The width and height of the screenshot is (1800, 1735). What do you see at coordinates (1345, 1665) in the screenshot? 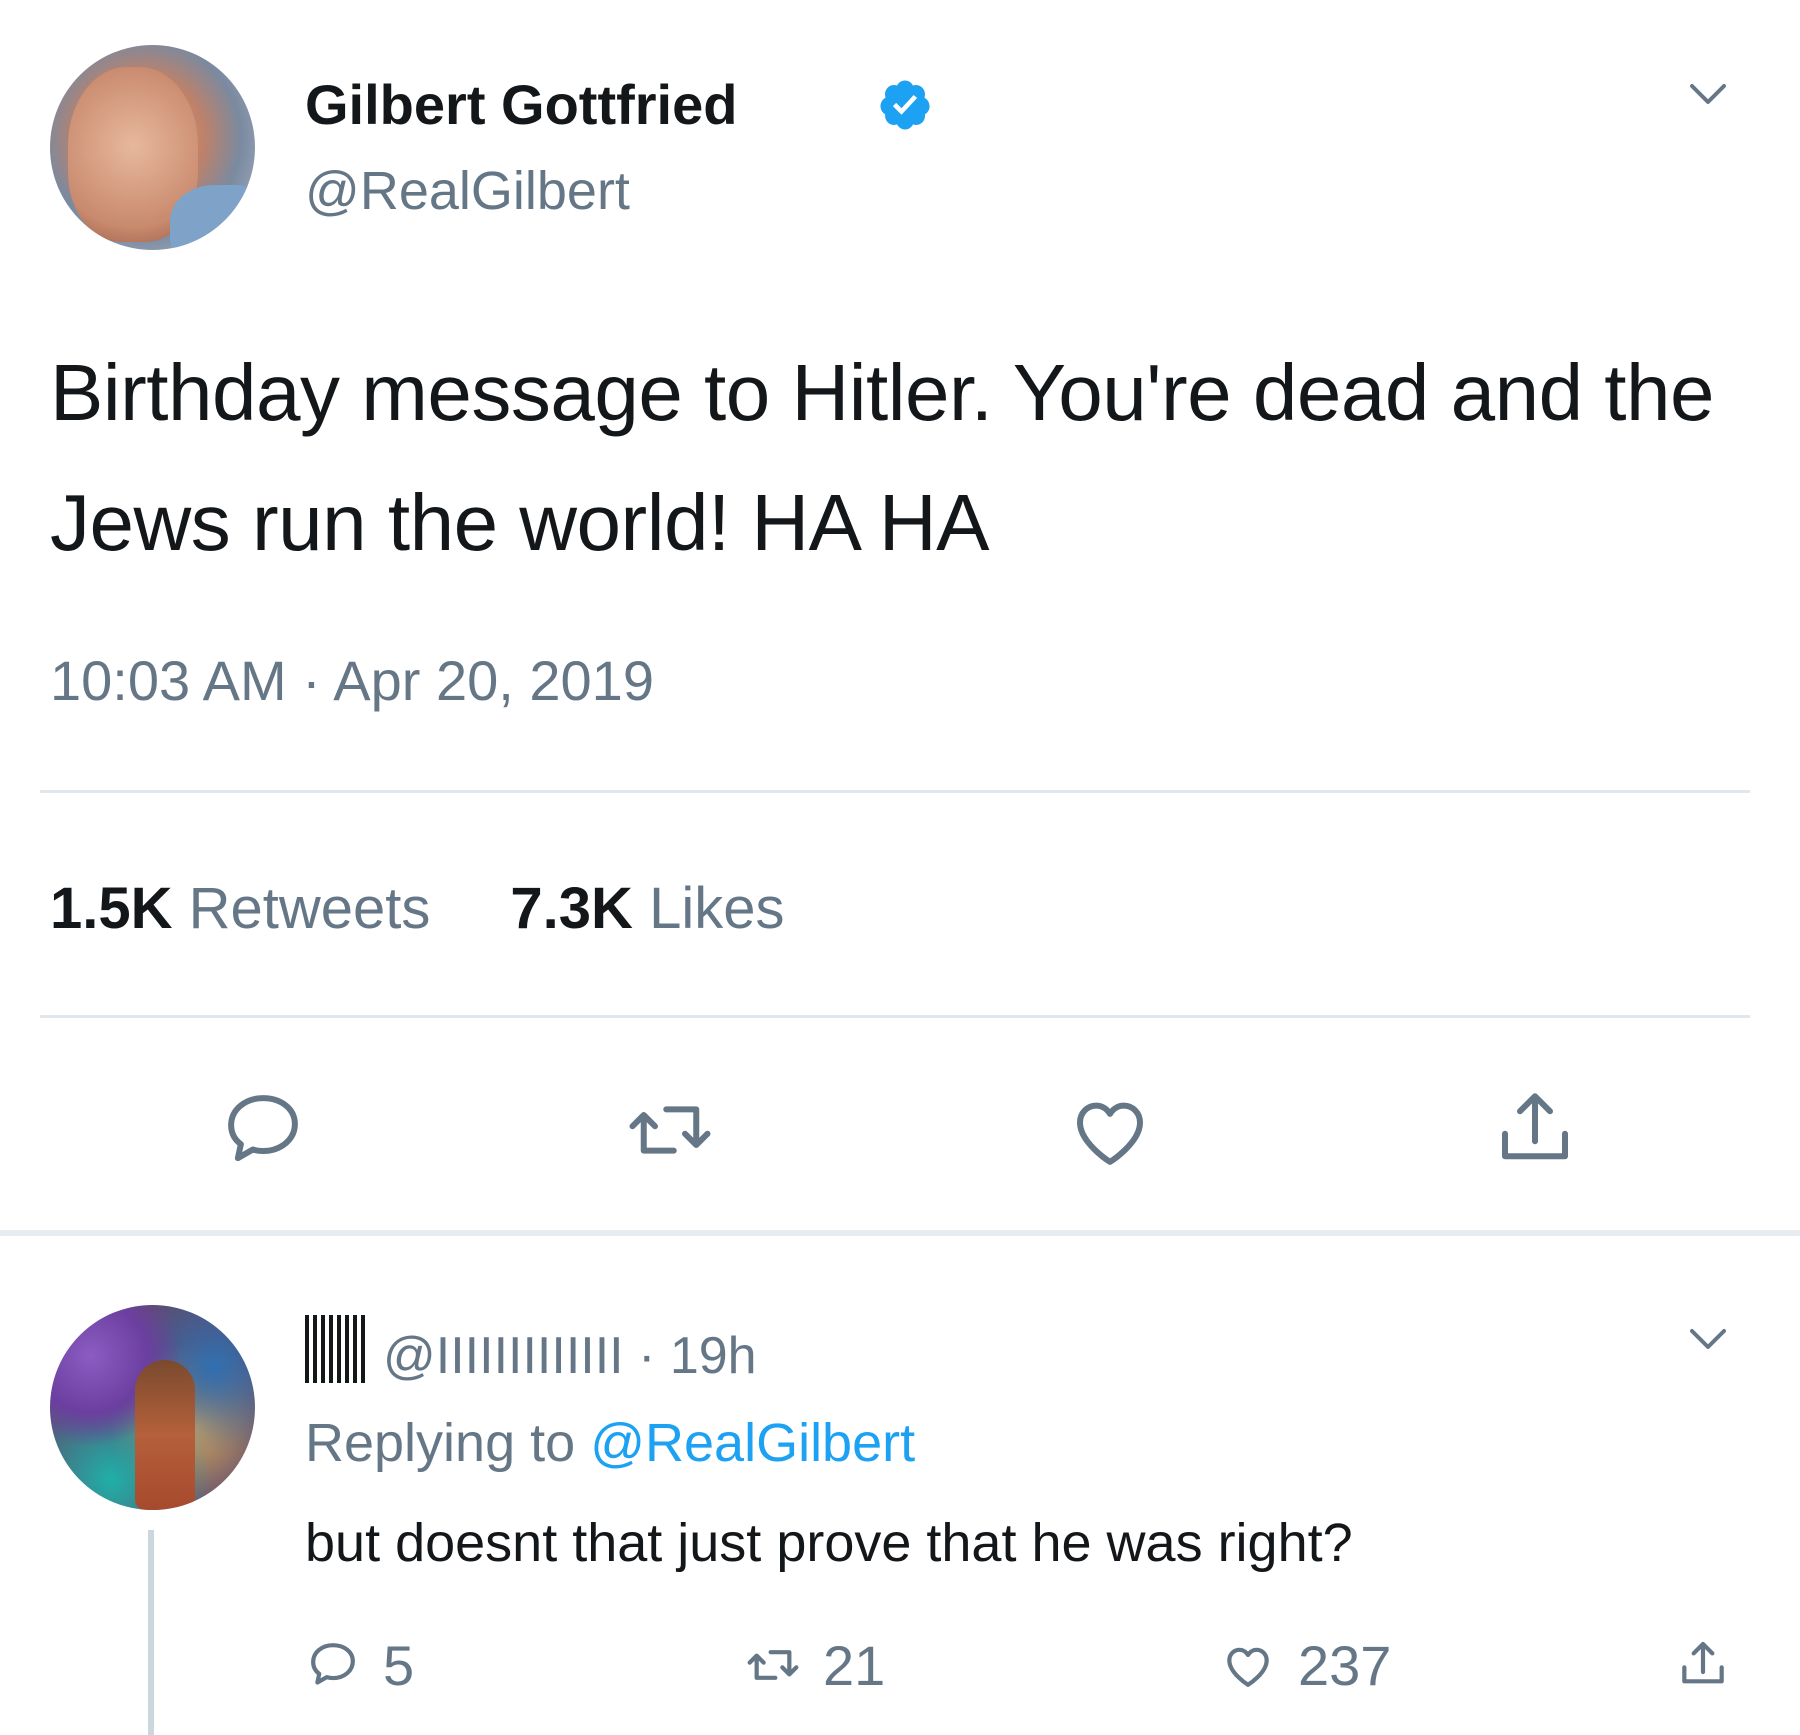
I see `reply-like-count: 237` at bounding box center [1345, 1665].